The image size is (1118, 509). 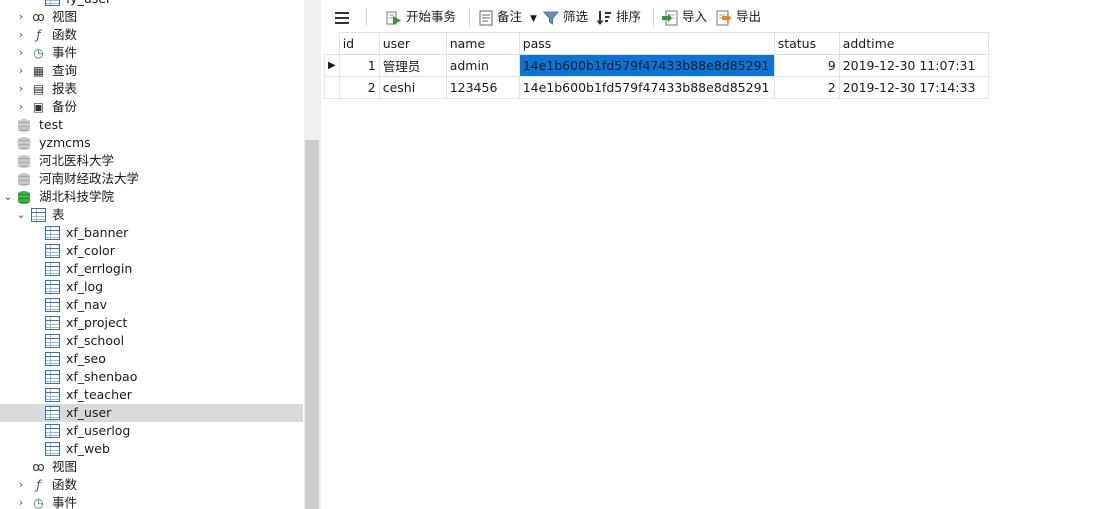 What do you see at coordinates (151, 431) in the screenshot?
I see `navigator-item: xf_userlog` at bounding box center [151, 431].